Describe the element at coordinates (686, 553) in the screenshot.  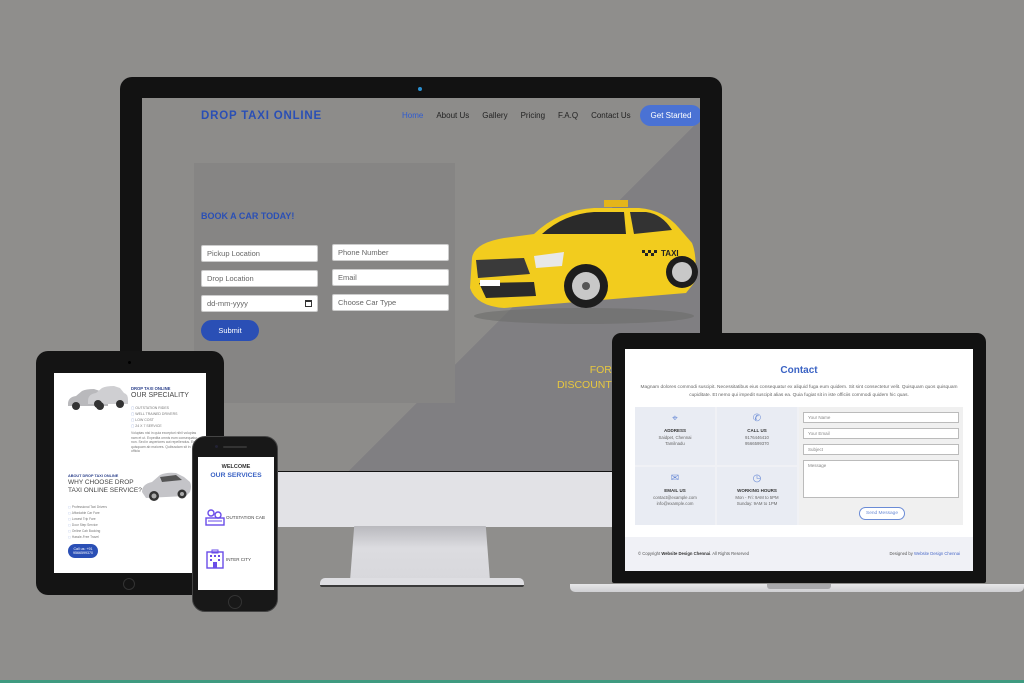
I see `copyright-brand: Website Design Chennai` at that location.